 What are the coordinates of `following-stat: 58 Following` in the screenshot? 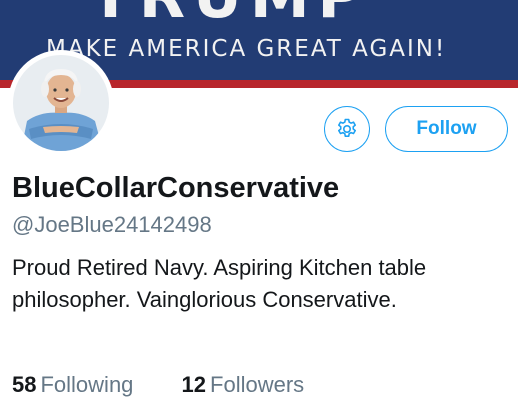 It's located at (72, 385).